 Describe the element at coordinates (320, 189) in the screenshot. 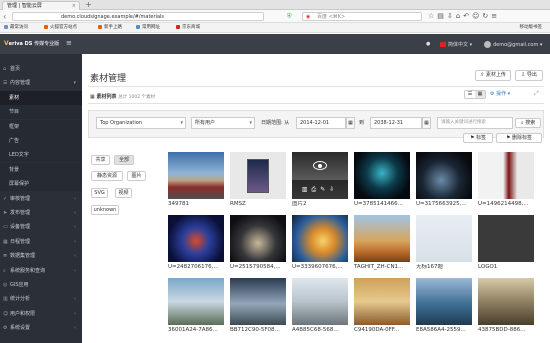

I see `thumbnail-actions: ▥⎙✎⇩` at that location.